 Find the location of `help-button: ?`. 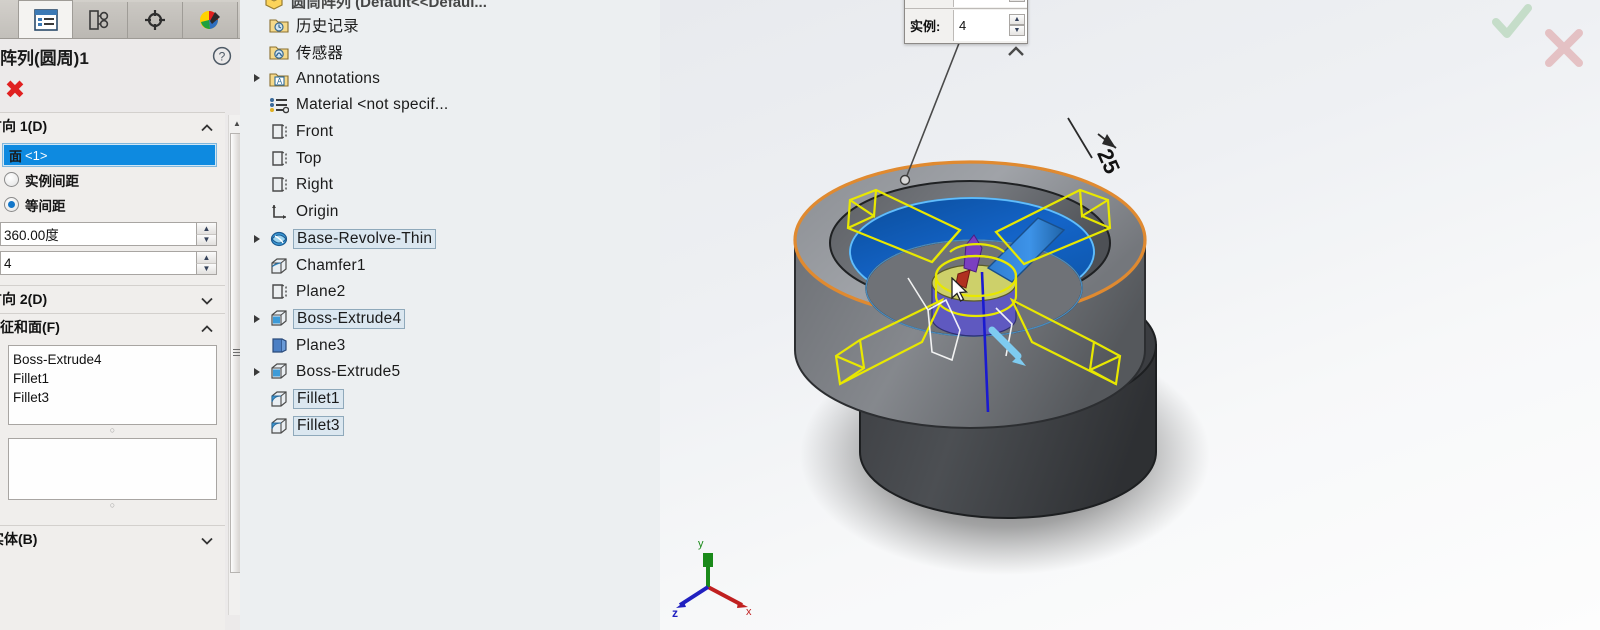

help-button: ? is located at coordinates (222, 56).